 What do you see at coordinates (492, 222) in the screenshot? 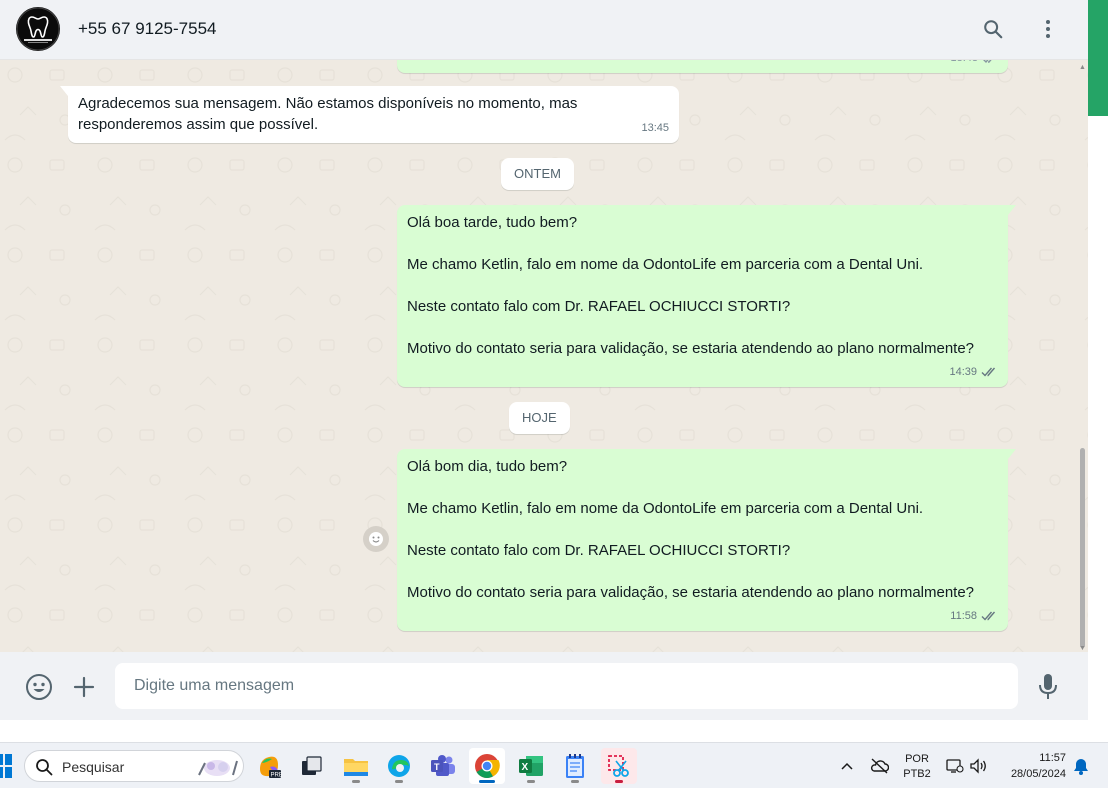
I see `message-text-line: Olá boa tarde, tudo bem?` at bounding box center [492, 222].